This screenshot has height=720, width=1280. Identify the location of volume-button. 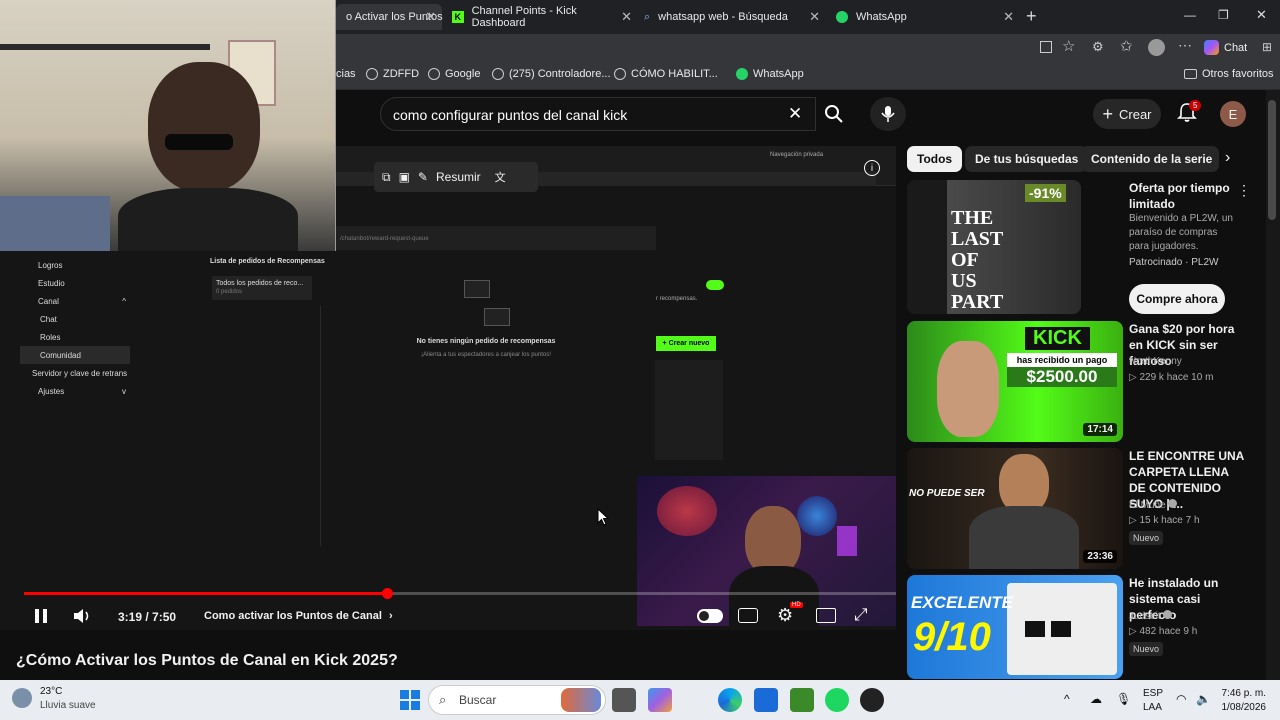
(82, 616).